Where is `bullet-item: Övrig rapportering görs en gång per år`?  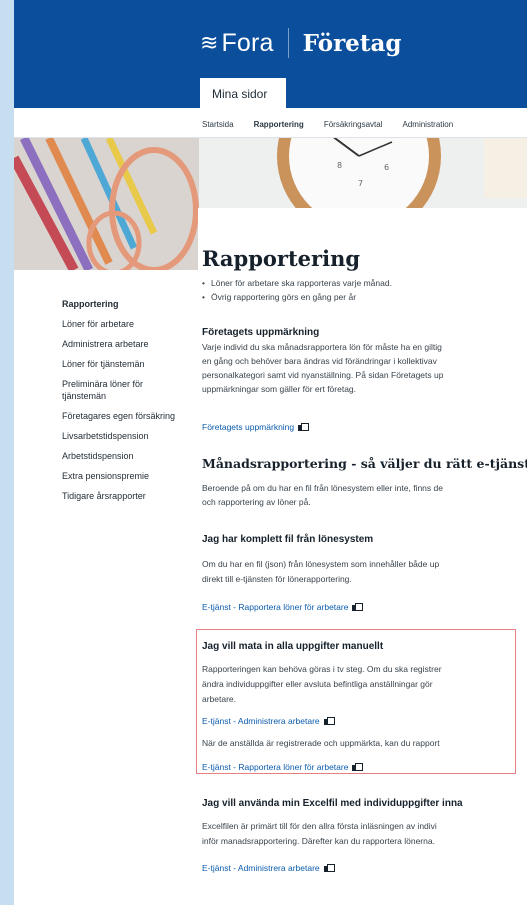 bullet-item: Övrig rapportering görs en gång per år is located at coordinates (279, 297).